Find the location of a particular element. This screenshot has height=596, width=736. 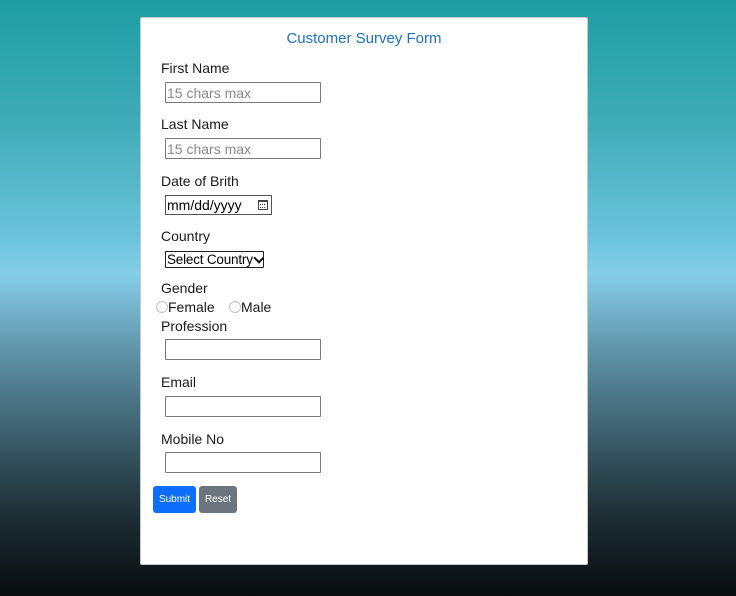

date-of-birth-label: Date of Brith is located at coordinates (200, 181).